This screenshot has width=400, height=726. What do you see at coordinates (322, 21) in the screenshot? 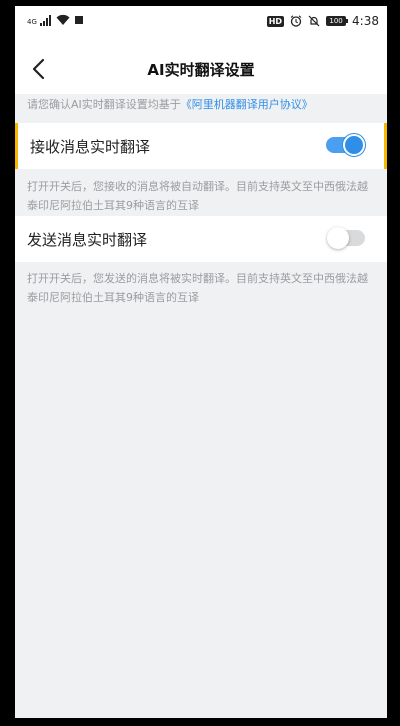
I see `status-right: HD 100 4:38` at bounding box center [322, 21].